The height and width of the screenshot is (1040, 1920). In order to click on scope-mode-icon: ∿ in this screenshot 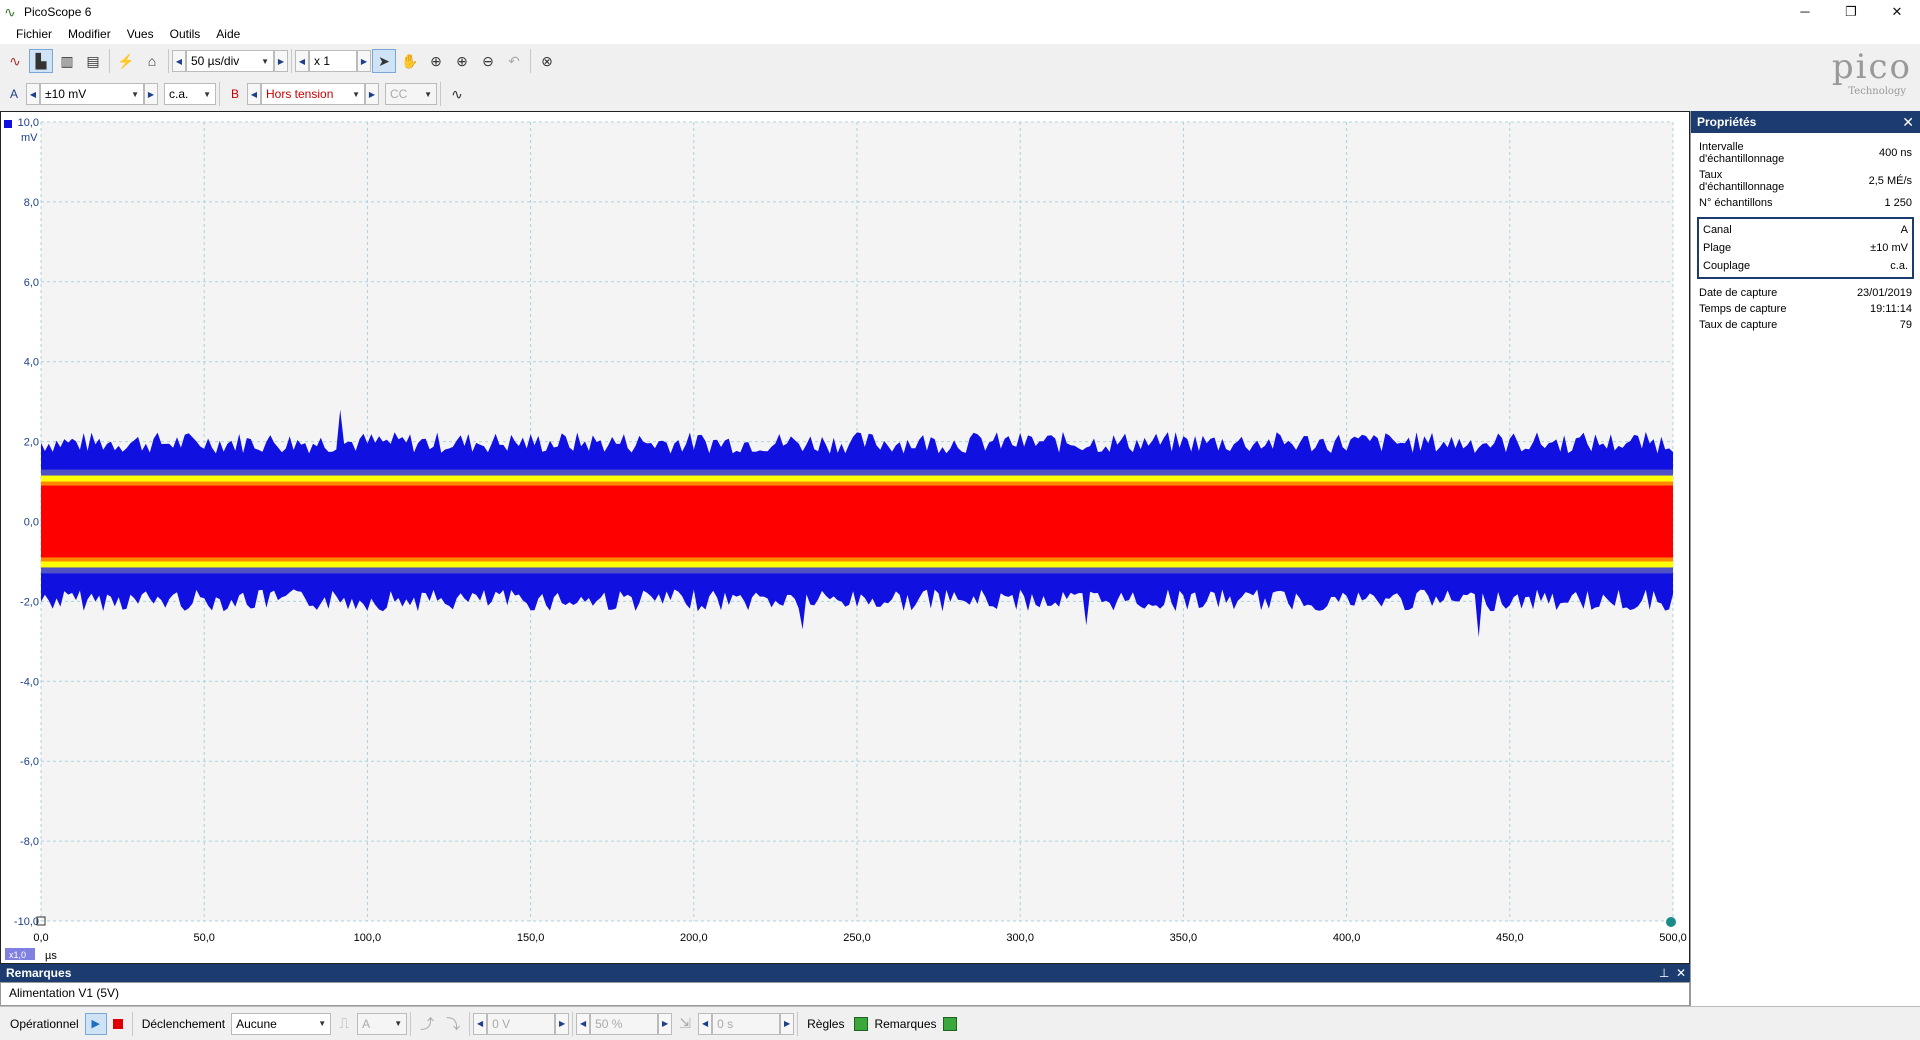, I will do `click(15, 61)`.